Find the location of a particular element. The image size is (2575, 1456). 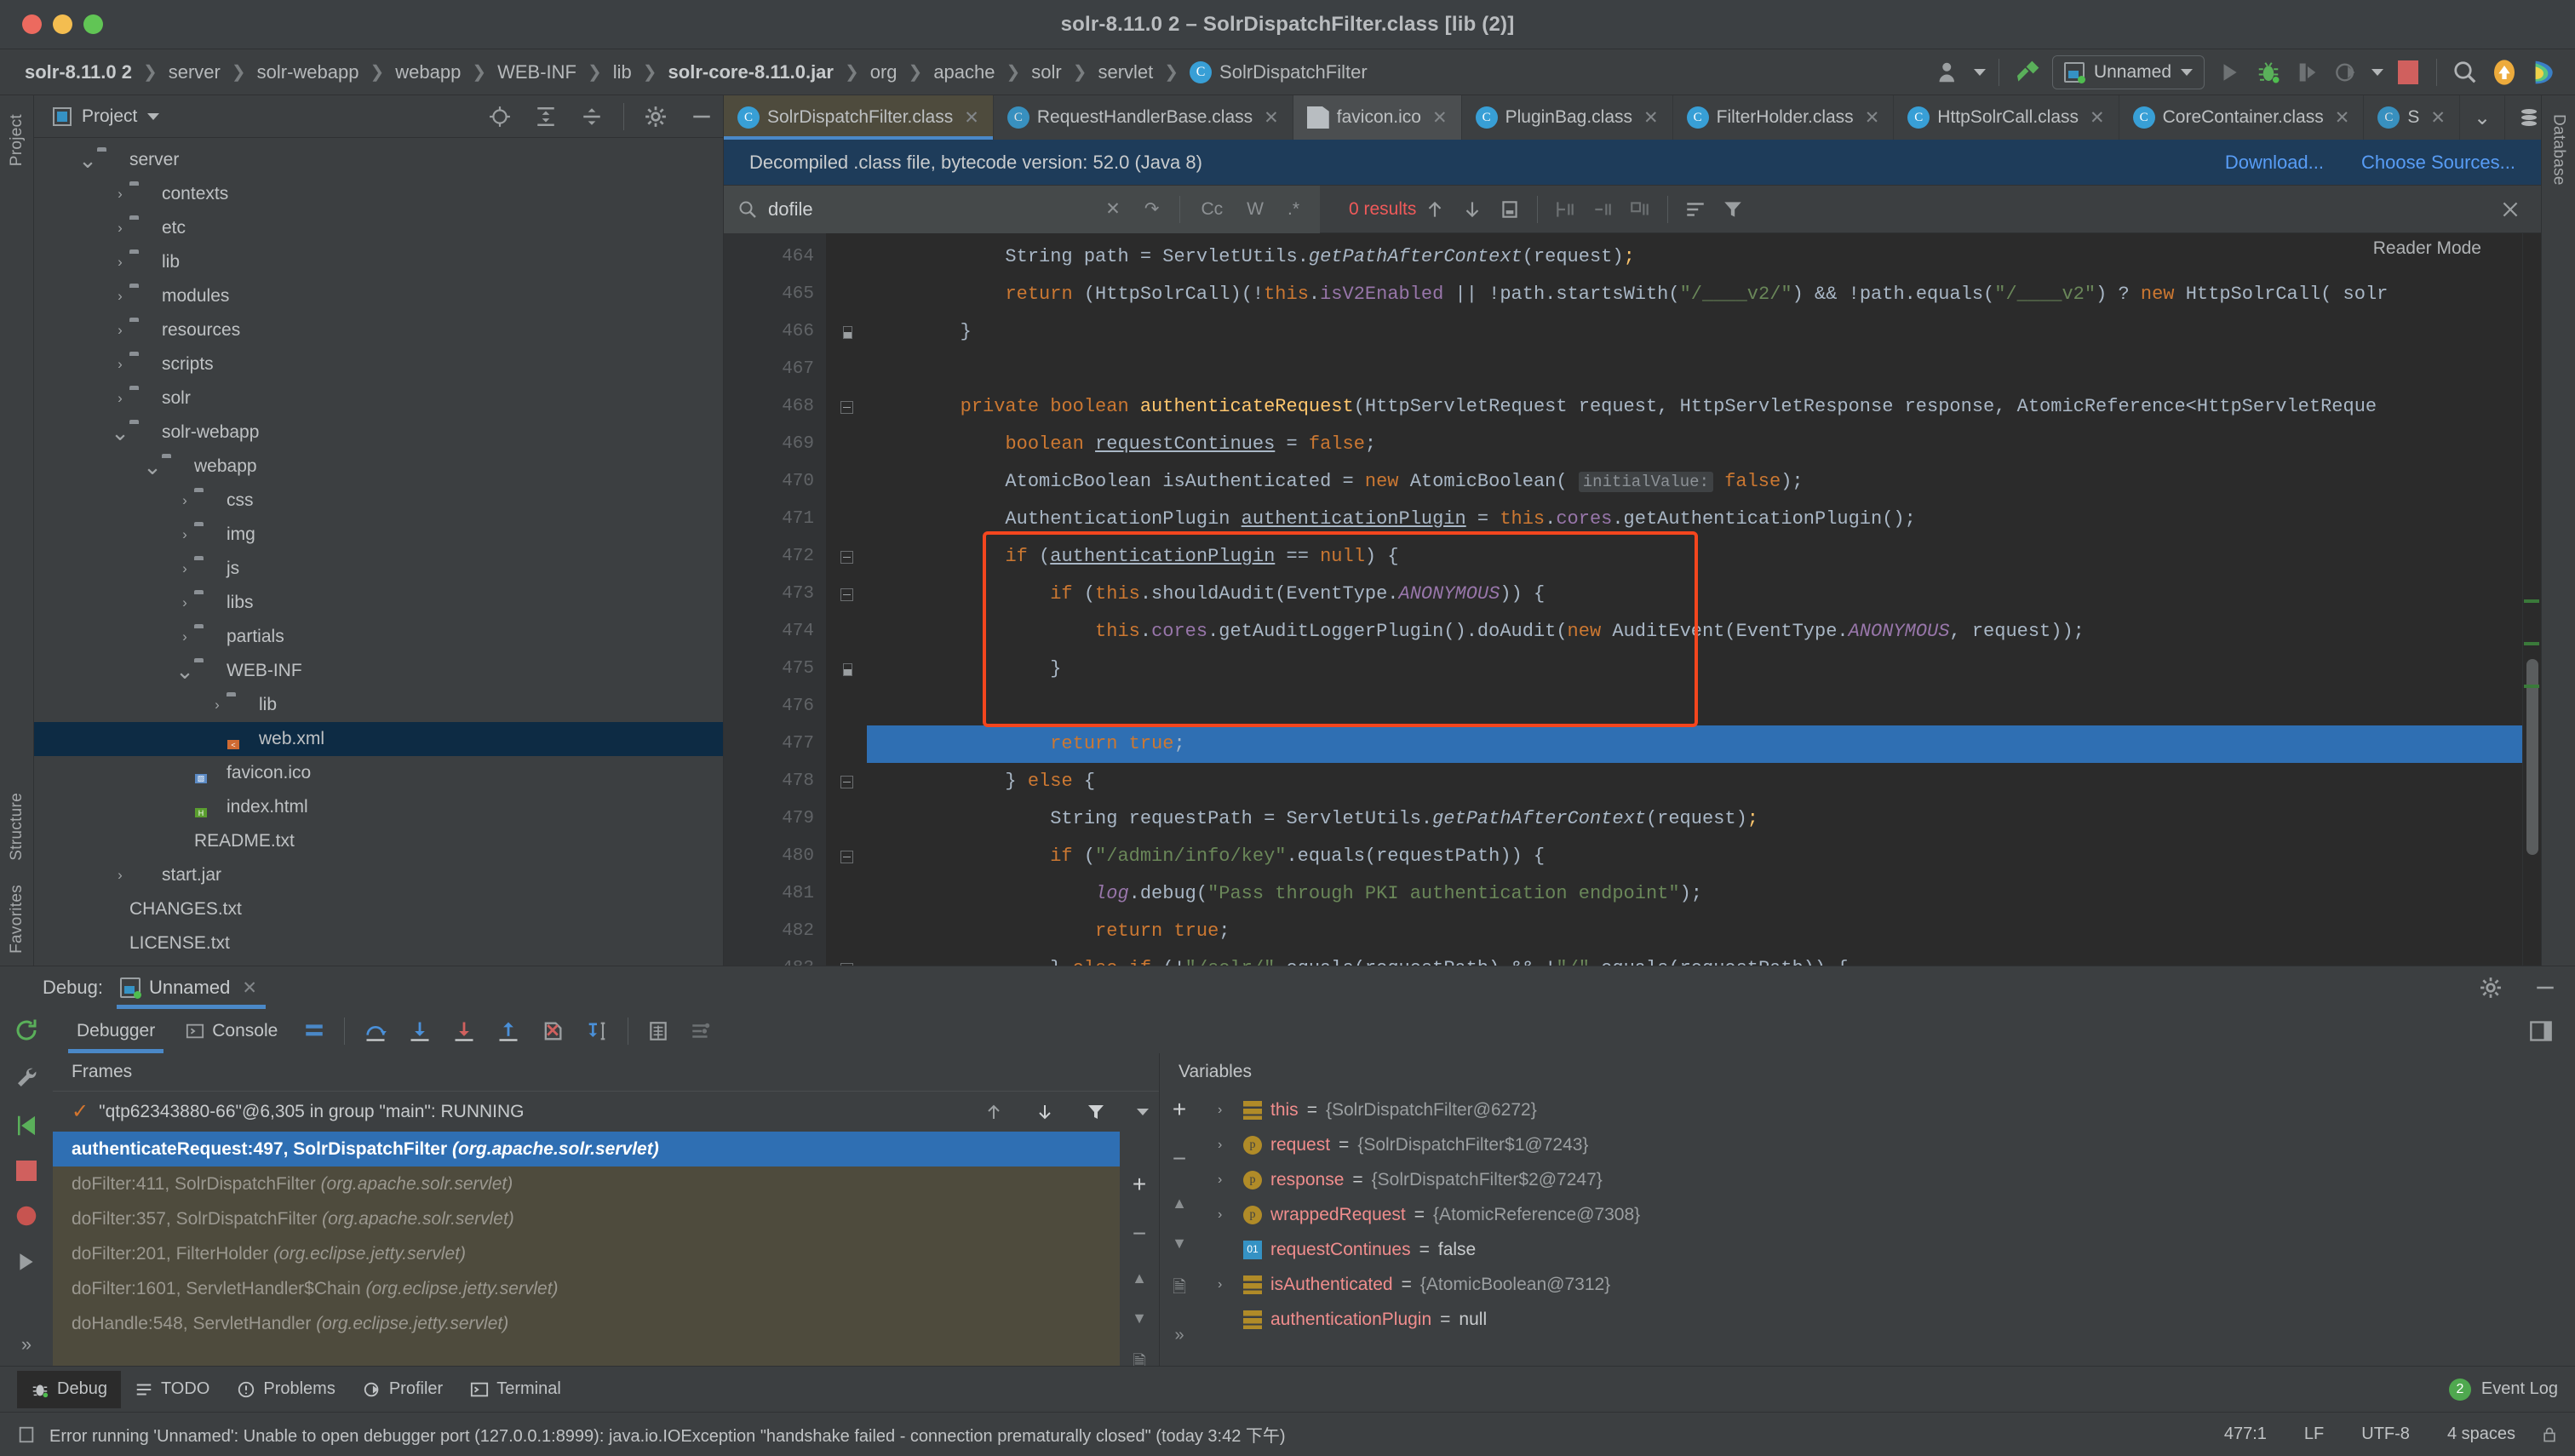

stop-icon is located at coordinates (26, 1171).